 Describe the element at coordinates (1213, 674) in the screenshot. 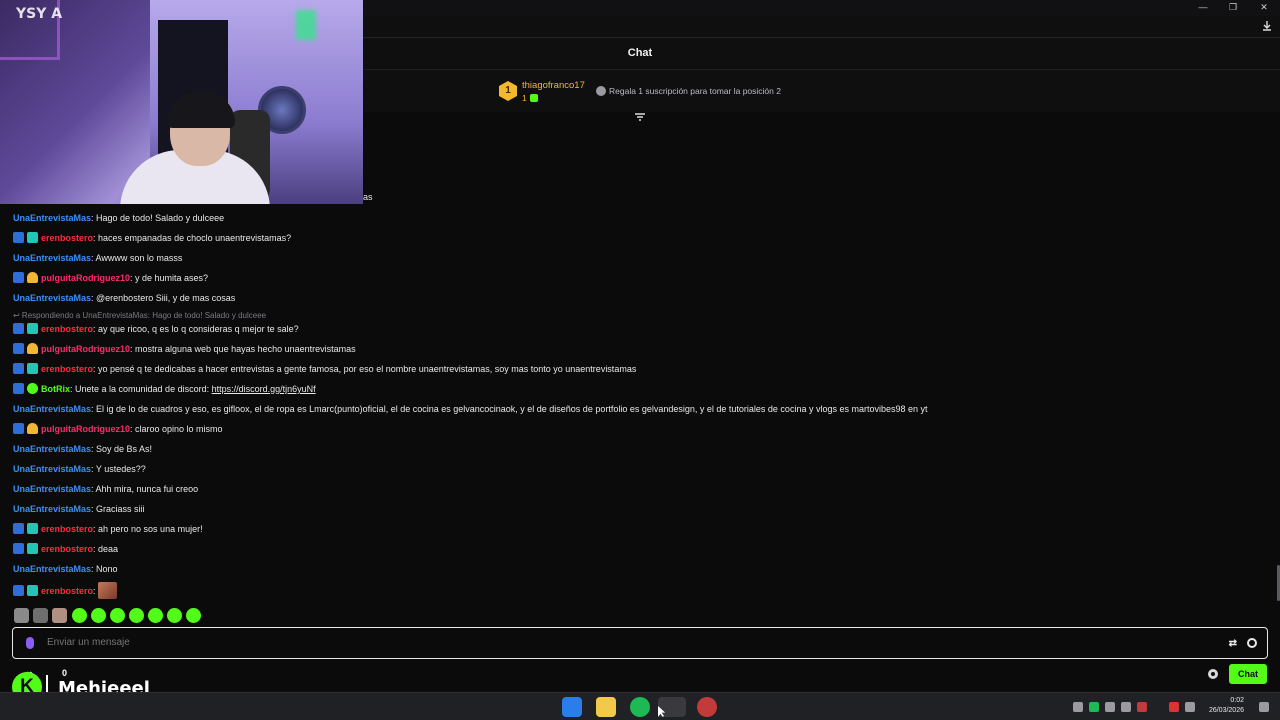

I see `gear-icon` at that location.